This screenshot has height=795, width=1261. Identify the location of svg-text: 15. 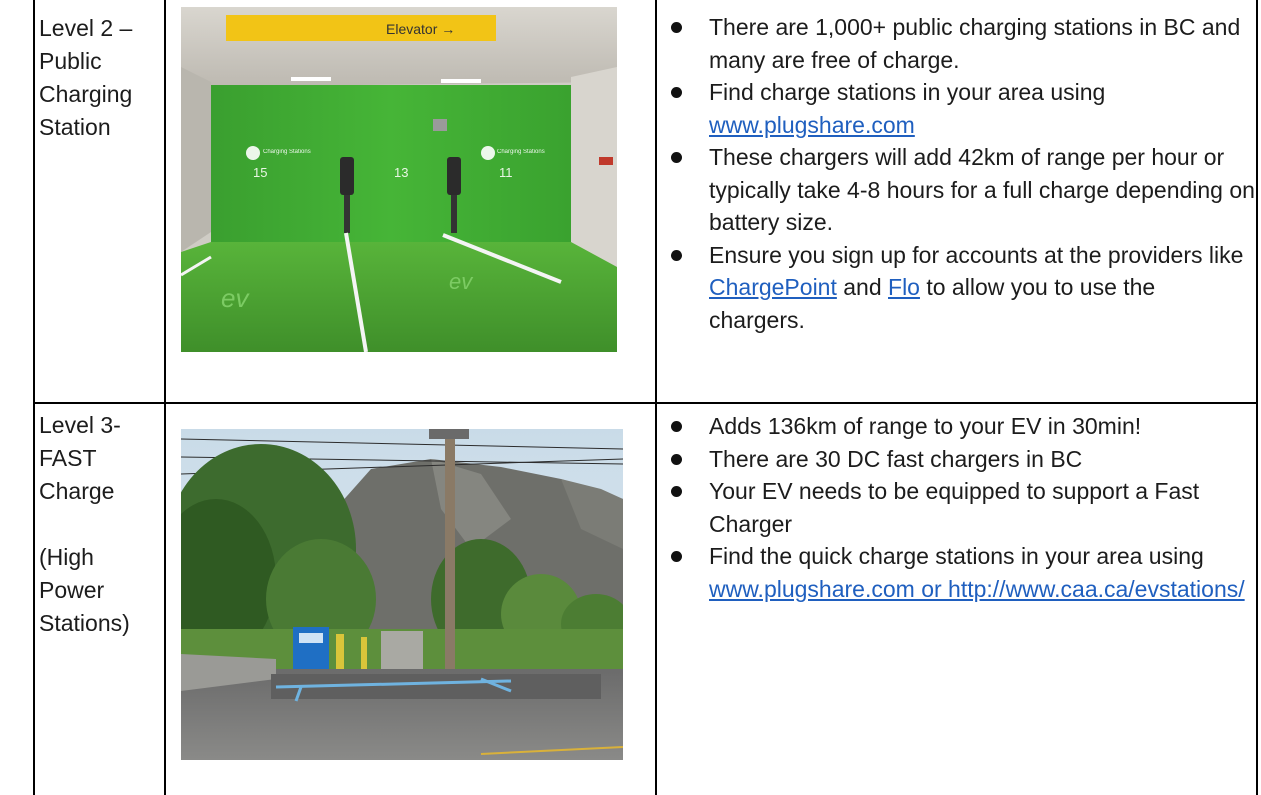
(260, 172).